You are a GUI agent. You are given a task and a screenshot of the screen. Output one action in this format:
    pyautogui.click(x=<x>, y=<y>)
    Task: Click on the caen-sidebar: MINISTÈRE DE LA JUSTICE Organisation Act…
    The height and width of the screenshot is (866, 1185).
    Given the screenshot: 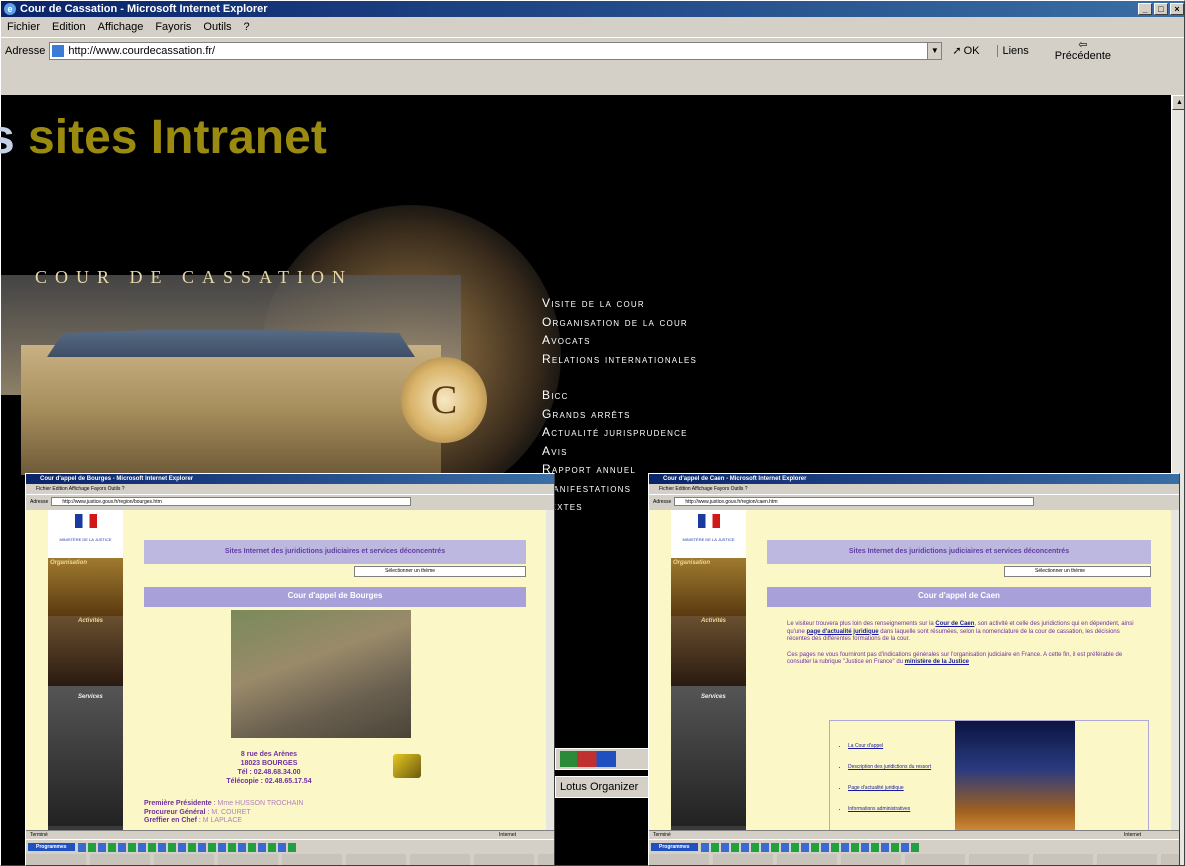 What is the action you would take?
    pyautogui.click(x=708, y=670)
    